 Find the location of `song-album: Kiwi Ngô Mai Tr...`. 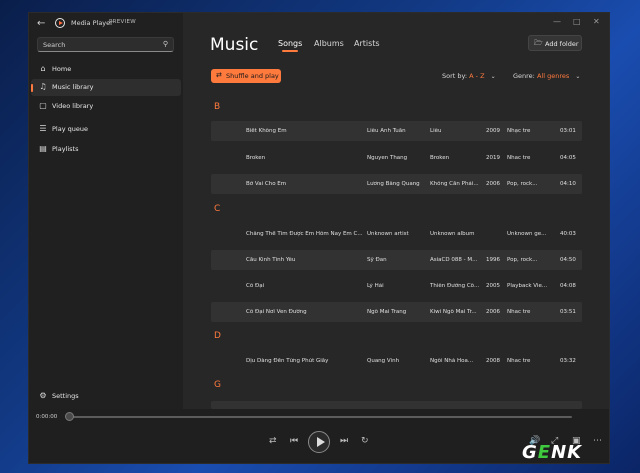

song-album: Kiwi Ngô Mai Tr... is located at coordinates (456, 312).